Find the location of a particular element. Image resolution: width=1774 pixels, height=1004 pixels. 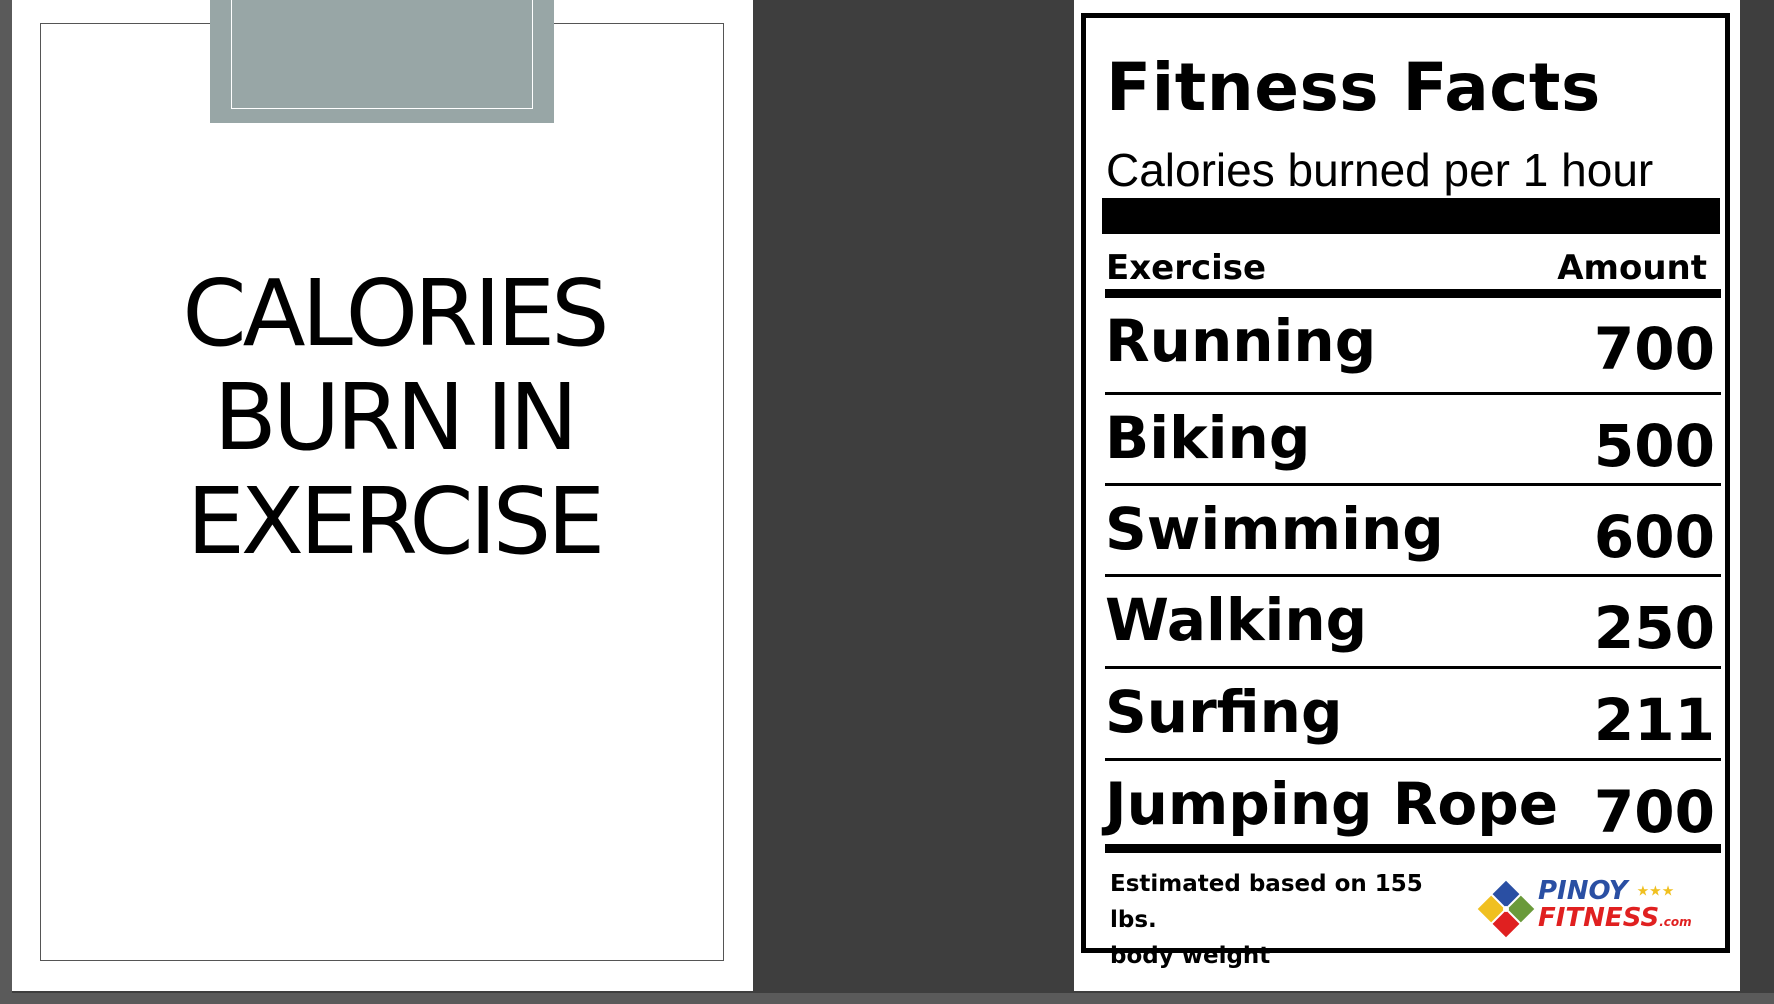

column-header-exercise: Exercise is located at coordinates (1186, 268).